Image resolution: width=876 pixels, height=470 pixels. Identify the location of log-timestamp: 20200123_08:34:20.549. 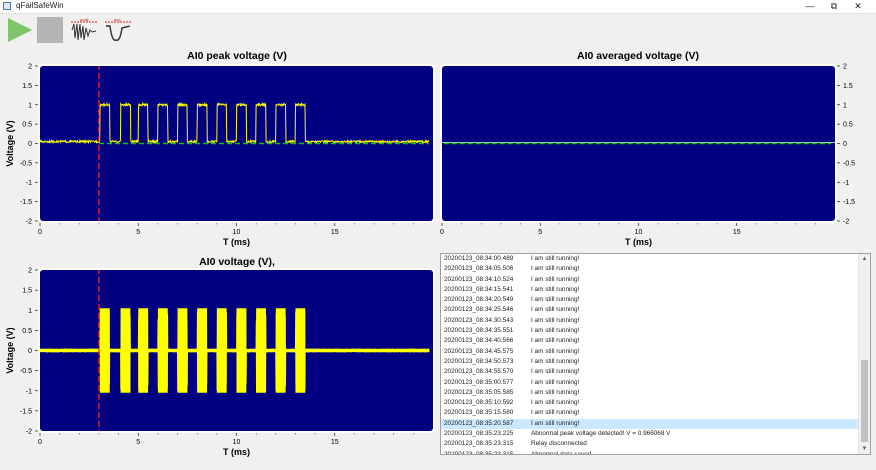
(479, 300).